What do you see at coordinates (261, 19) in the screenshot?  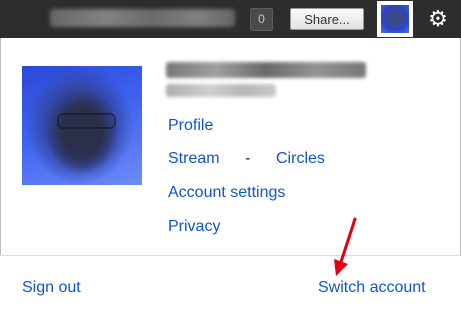 I see `notification-count-badge: 0` at bounding box center [261, 19].